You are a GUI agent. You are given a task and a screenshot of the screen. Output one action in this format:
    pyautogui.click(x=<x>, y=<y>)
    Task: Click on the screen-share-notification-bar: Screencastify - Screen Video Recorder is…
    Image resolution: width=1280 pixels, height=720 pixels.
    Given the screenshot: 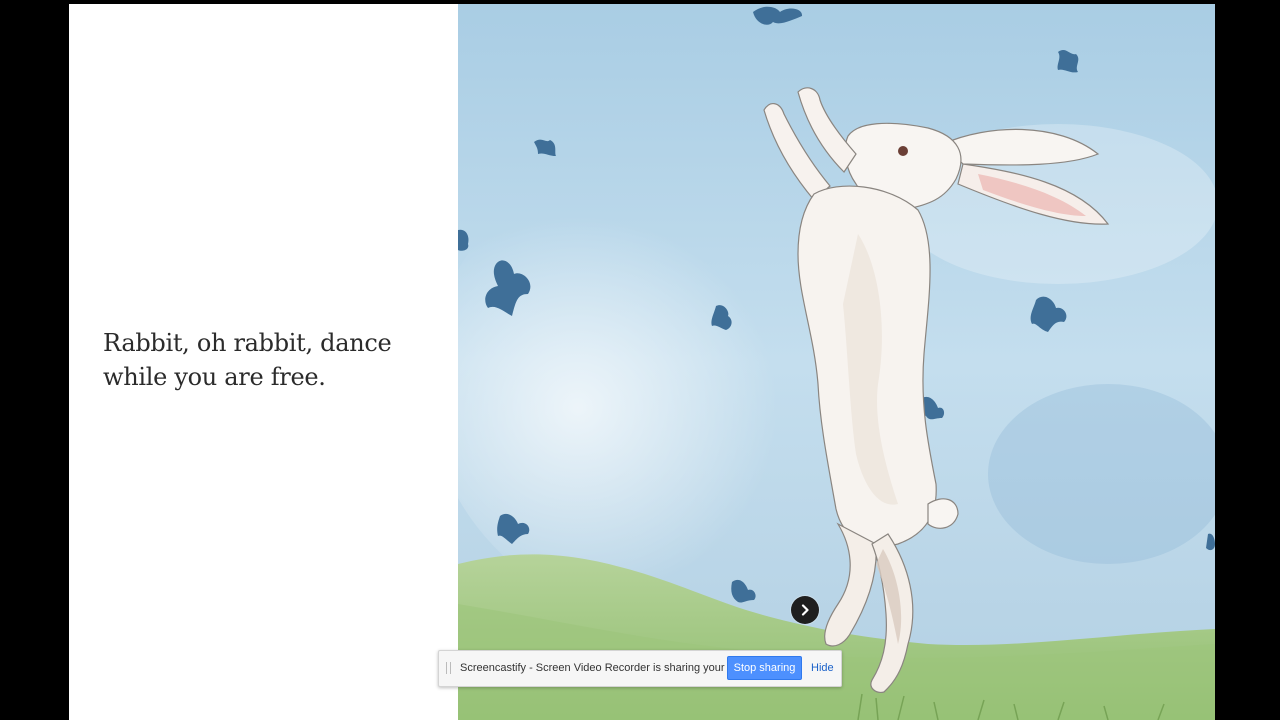 What is the action you would take?
    pyautogui.click(x=640, y=668)
    